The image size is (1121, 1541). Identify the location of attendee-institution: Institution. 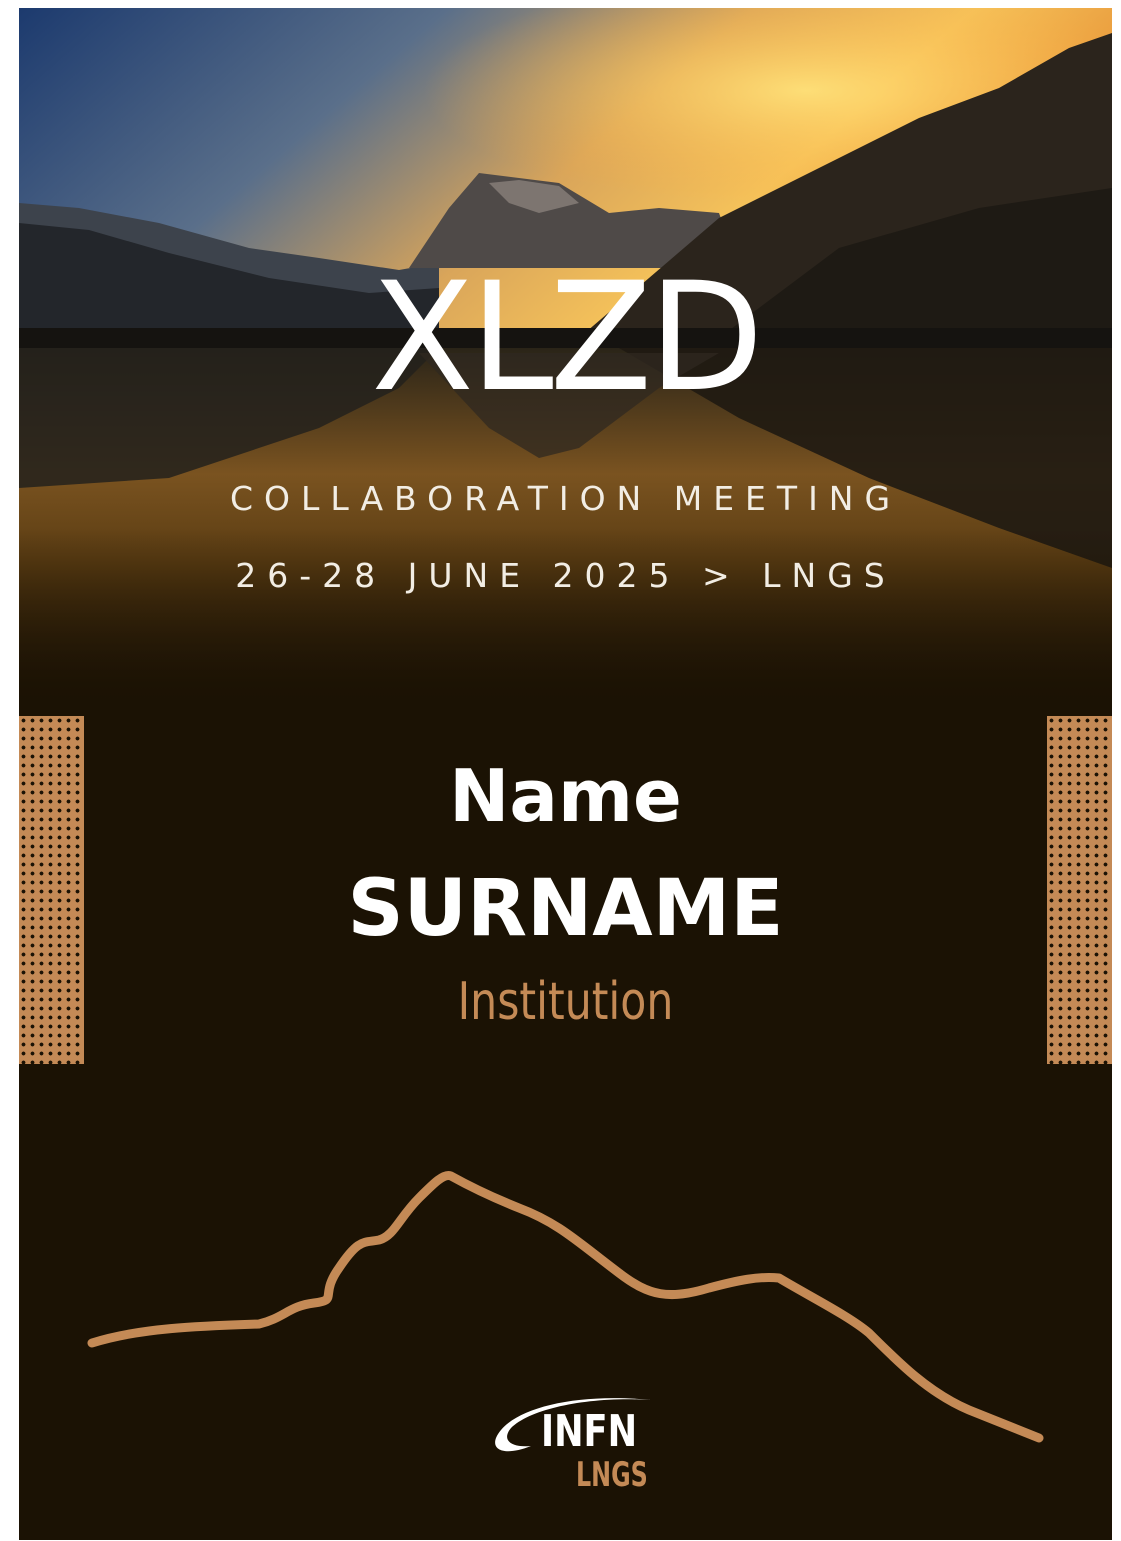
(565, 1002).